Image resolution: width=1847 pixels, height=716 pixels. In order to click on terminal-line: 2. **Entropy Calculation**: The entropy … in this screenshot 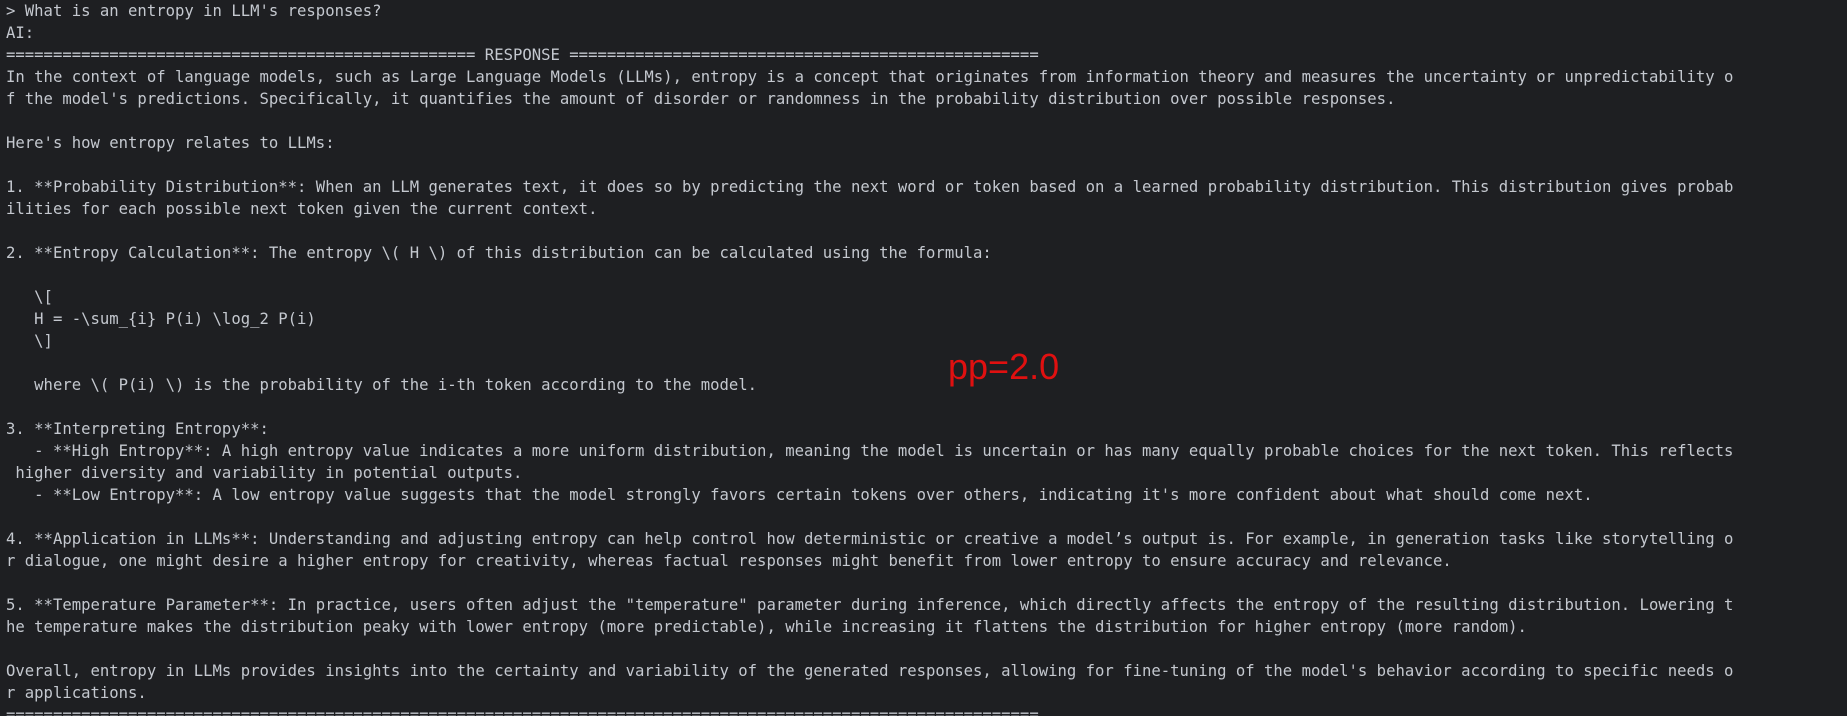, I will do `click(499, 253)`.